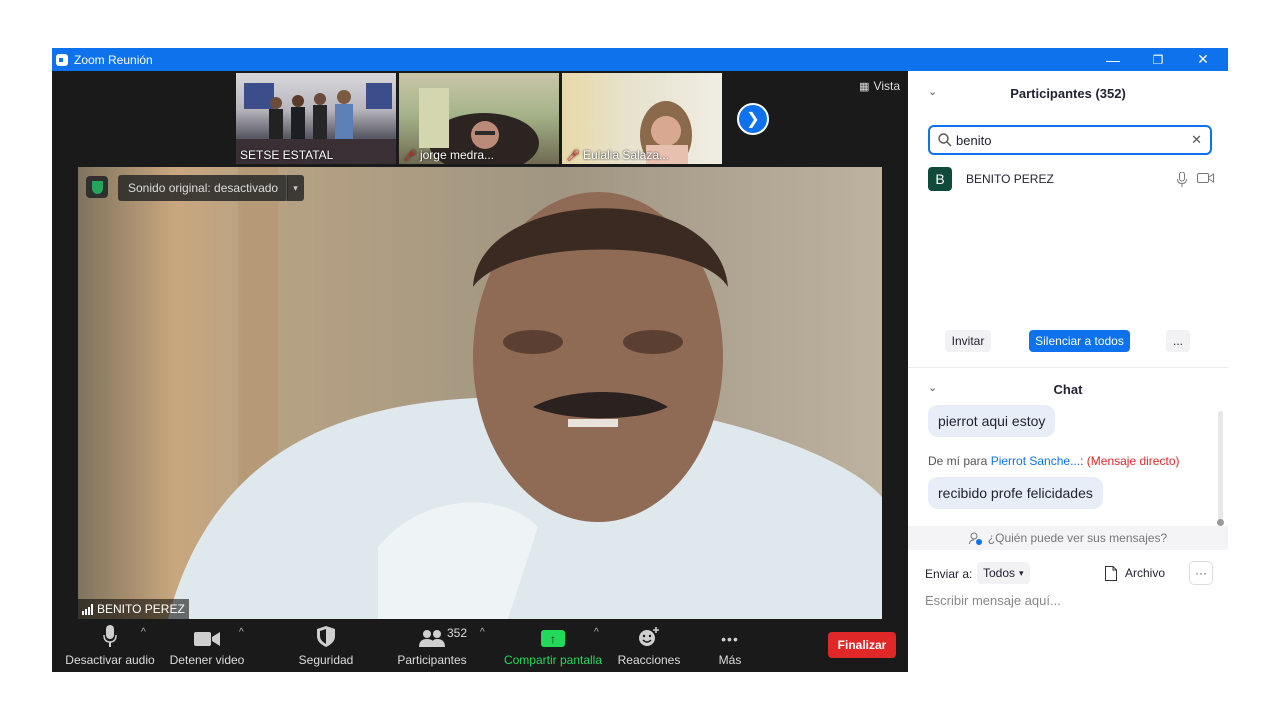  What do you see at coordinates (482, 632) in the screenshot?
I see `participants-options-caret: ^` at bounding box center [482, 632].